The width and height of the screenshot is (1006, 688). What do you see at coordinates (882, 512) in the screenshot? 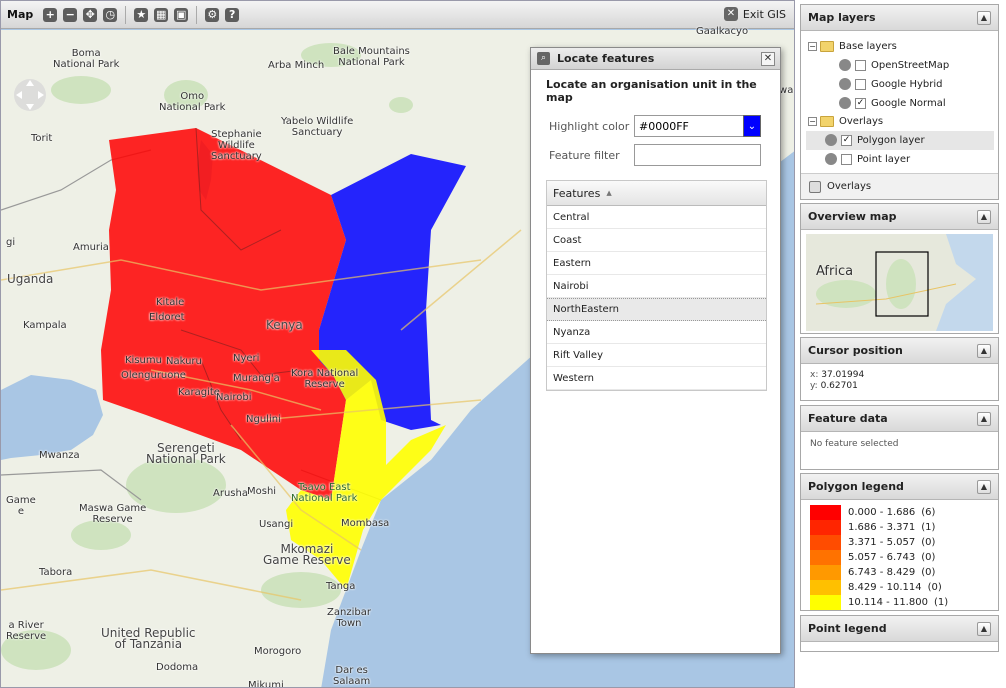
I see `legend-range: 0.000 - 1.686` at bounding box center [882, 512].